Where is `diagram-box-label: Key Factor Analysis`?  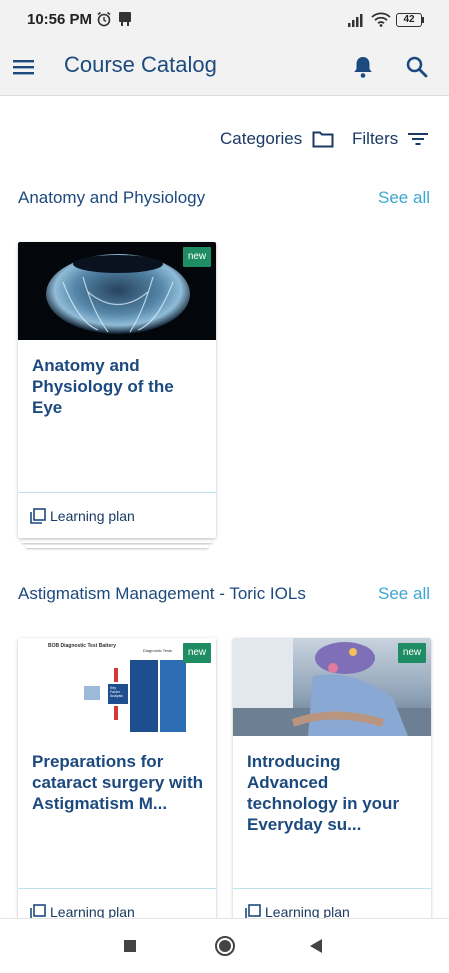
diagram-box-label: Key Factor Analysis is located at coordinates (117, 692).